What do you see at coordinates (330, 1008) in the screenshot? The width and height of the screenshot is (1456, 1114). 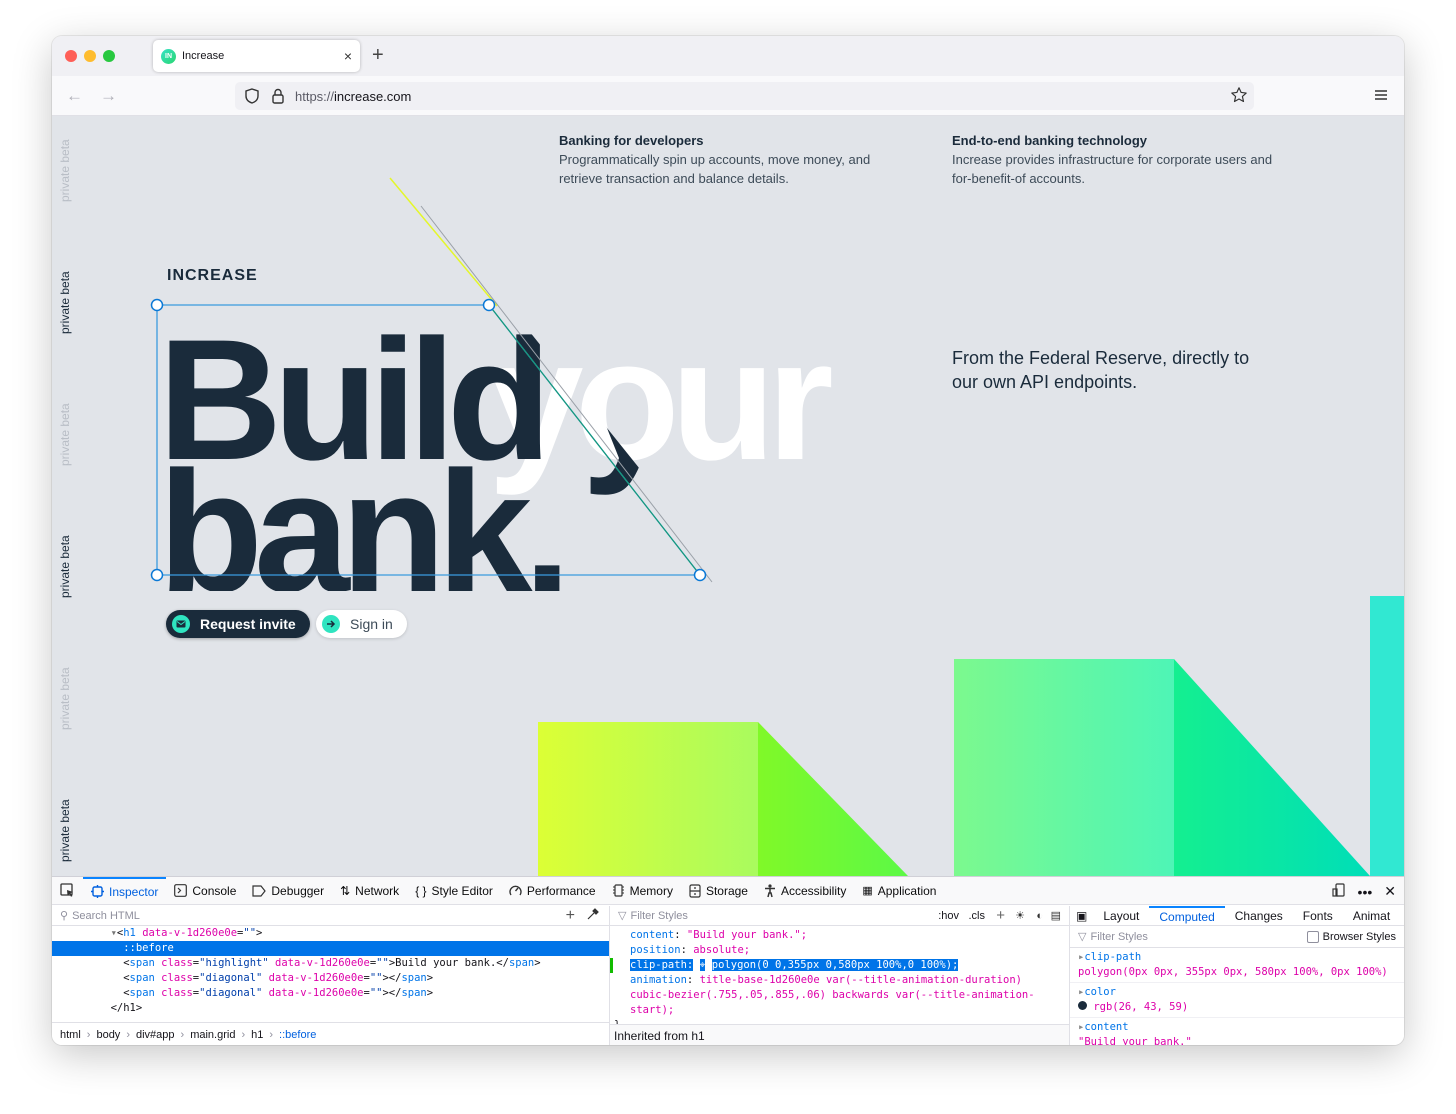 I see `tree-node-h1-close: </h1>` at bounding box center [330, 1008].